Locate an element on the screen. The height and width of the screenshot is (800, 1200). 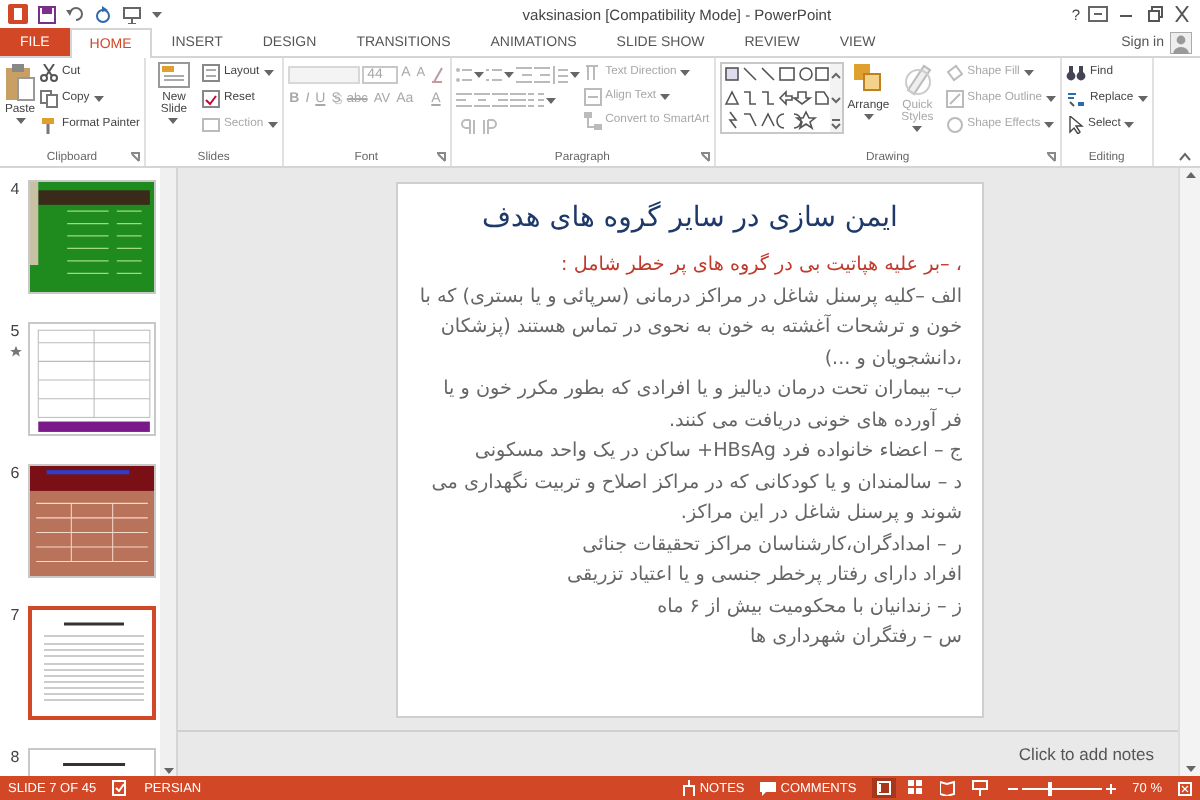
scroll-up-icon is located at coordinates (1190, 175).